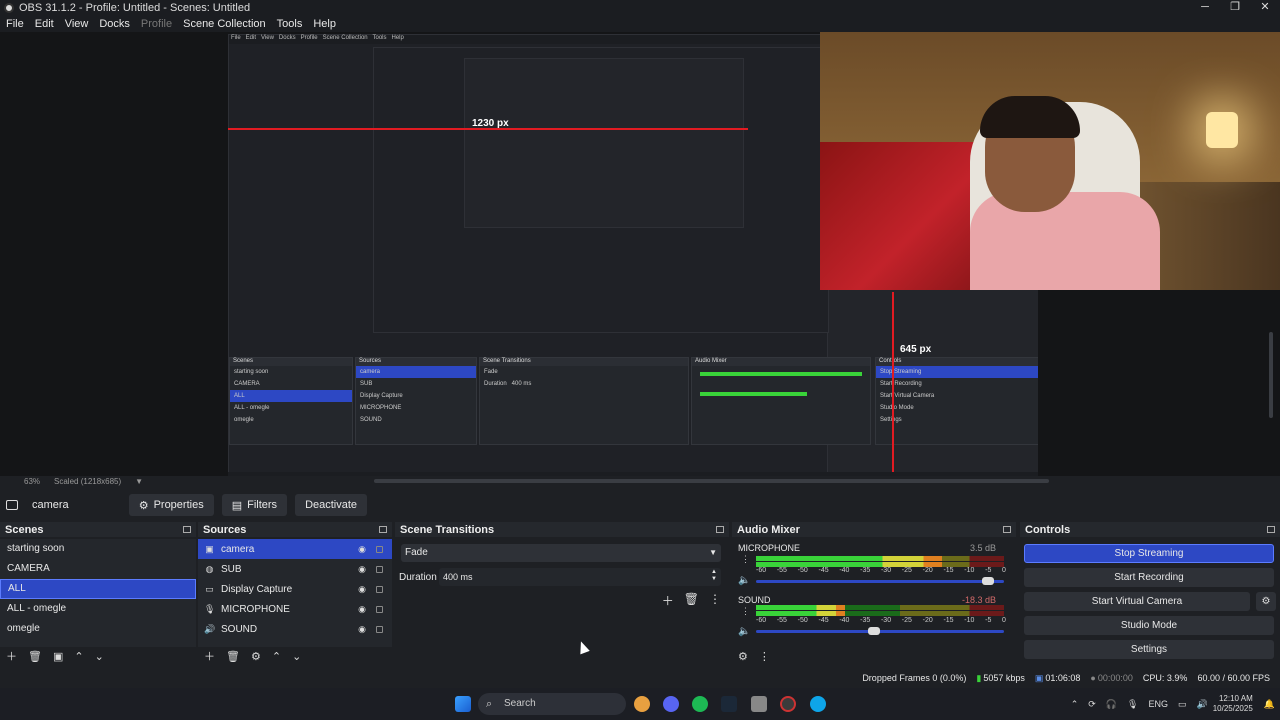 This screenshot has width=1280, height=720. I want to click on zoom-level: 63%, so click(32, 481).